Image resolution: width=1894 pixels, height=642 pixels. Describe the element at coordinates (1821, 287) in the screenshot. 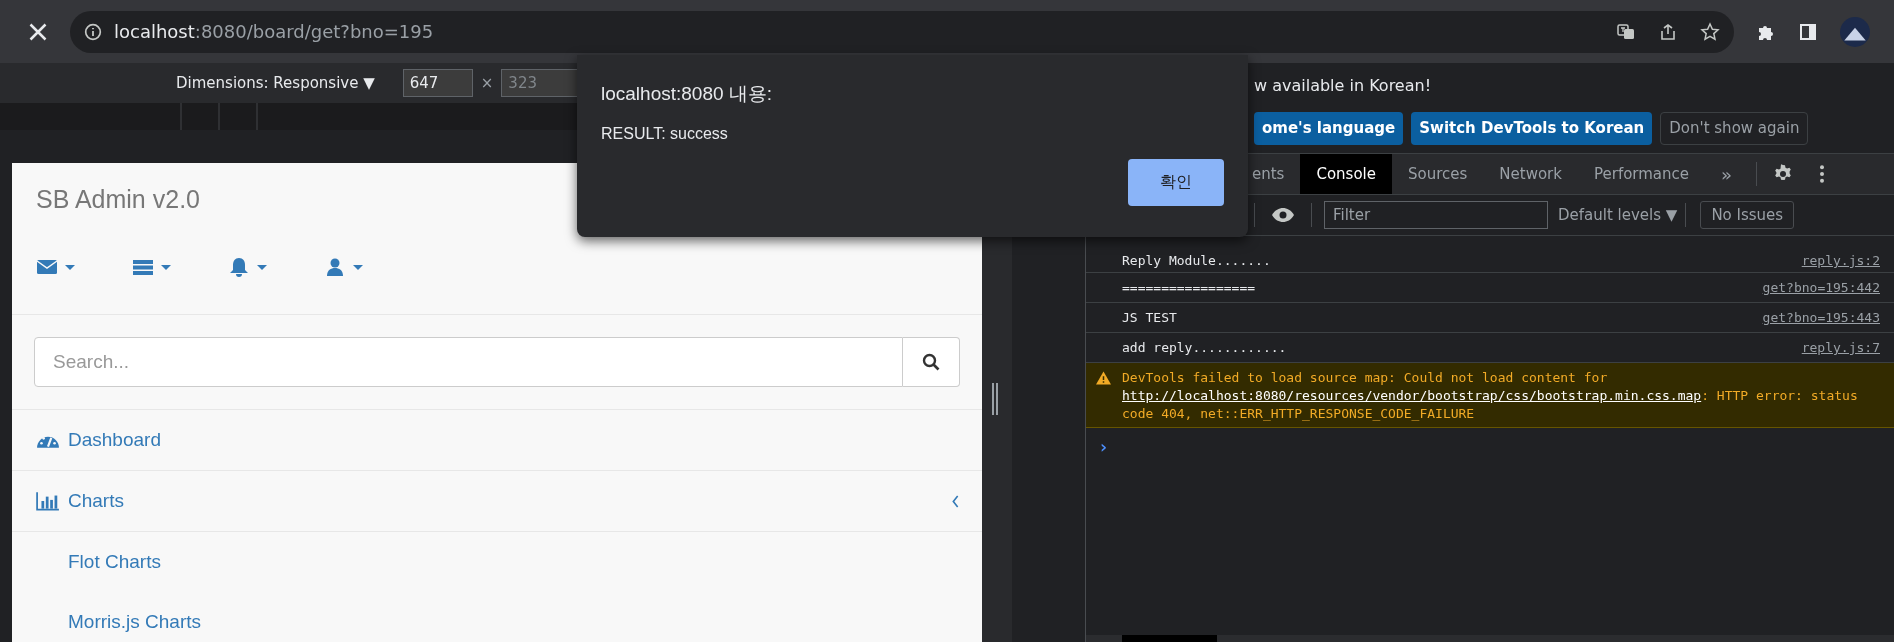

I see `source-link: get?bno=195:442` at that location.